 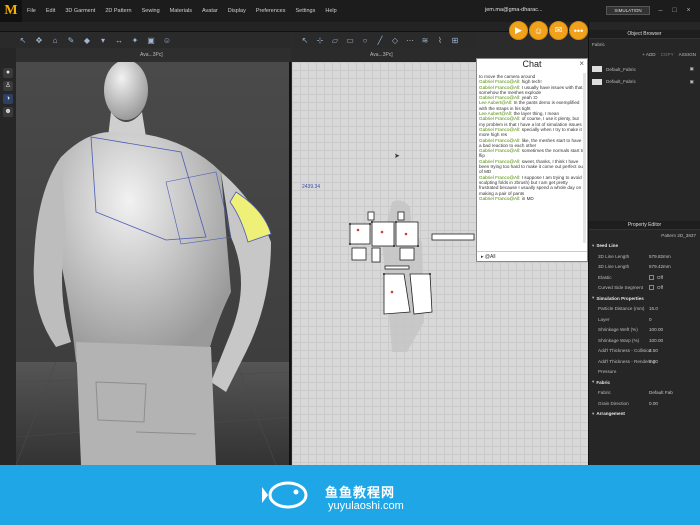 I want to click on mode-dropdown: SIMULATION, so click(x=628, y=10).